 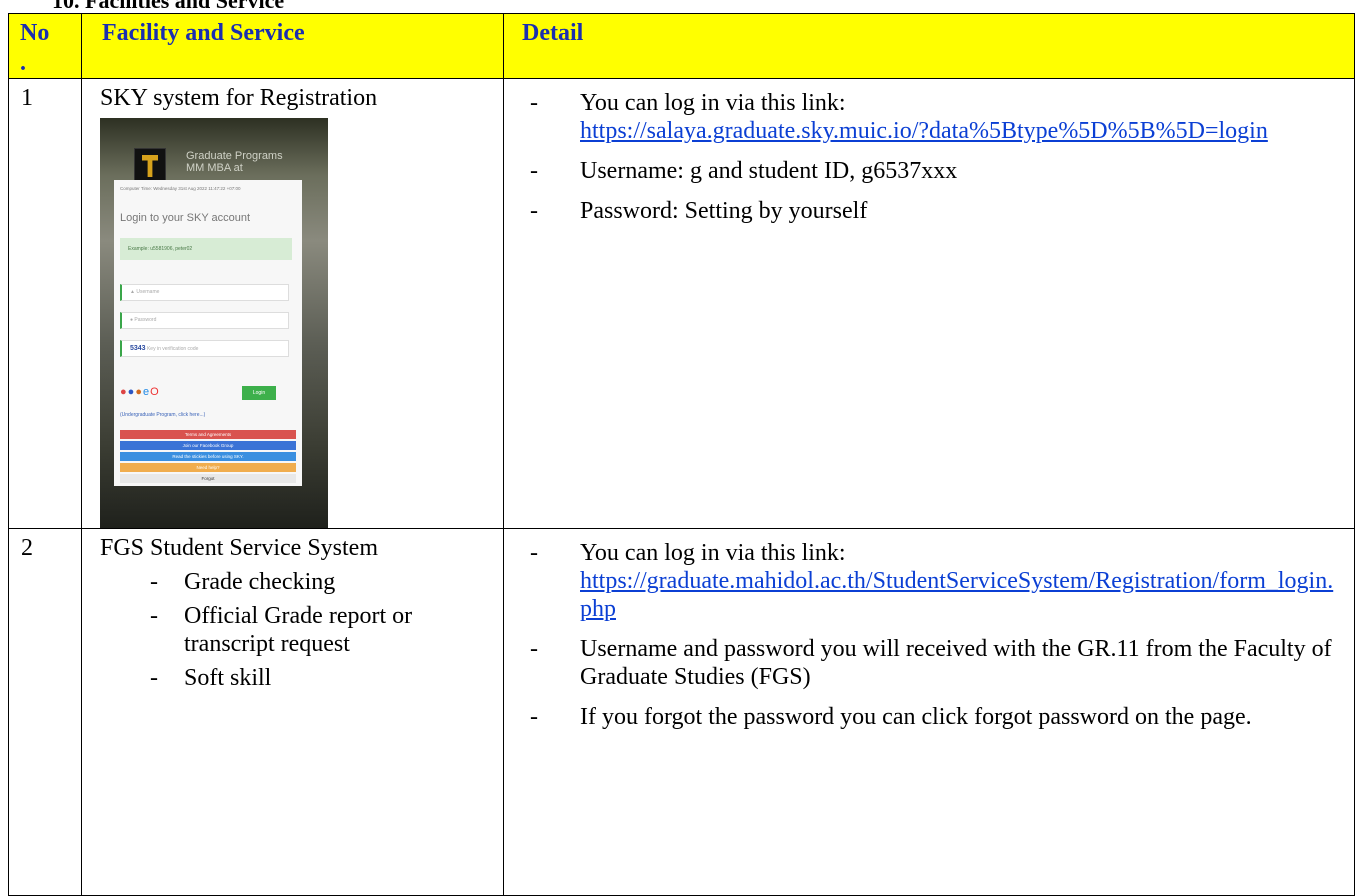 I want to click on undergraduate-link: (Undergraduate Program, click here...), so click(x=162, y=415).